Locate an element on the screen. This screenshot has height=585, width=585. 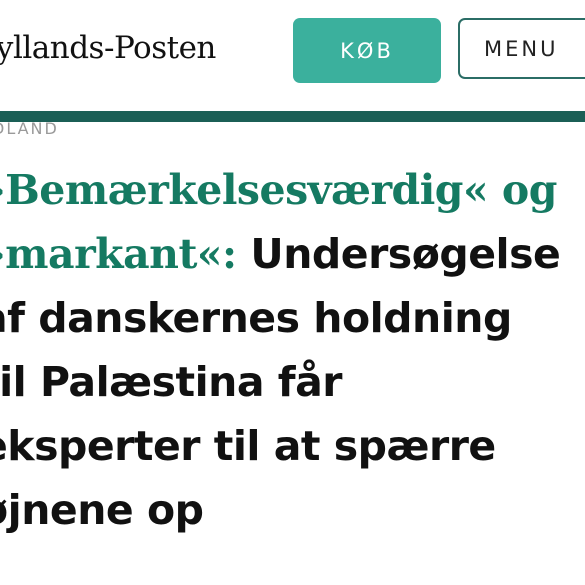
headline-line-6: øjnene op is located at coordinates (102, 510).